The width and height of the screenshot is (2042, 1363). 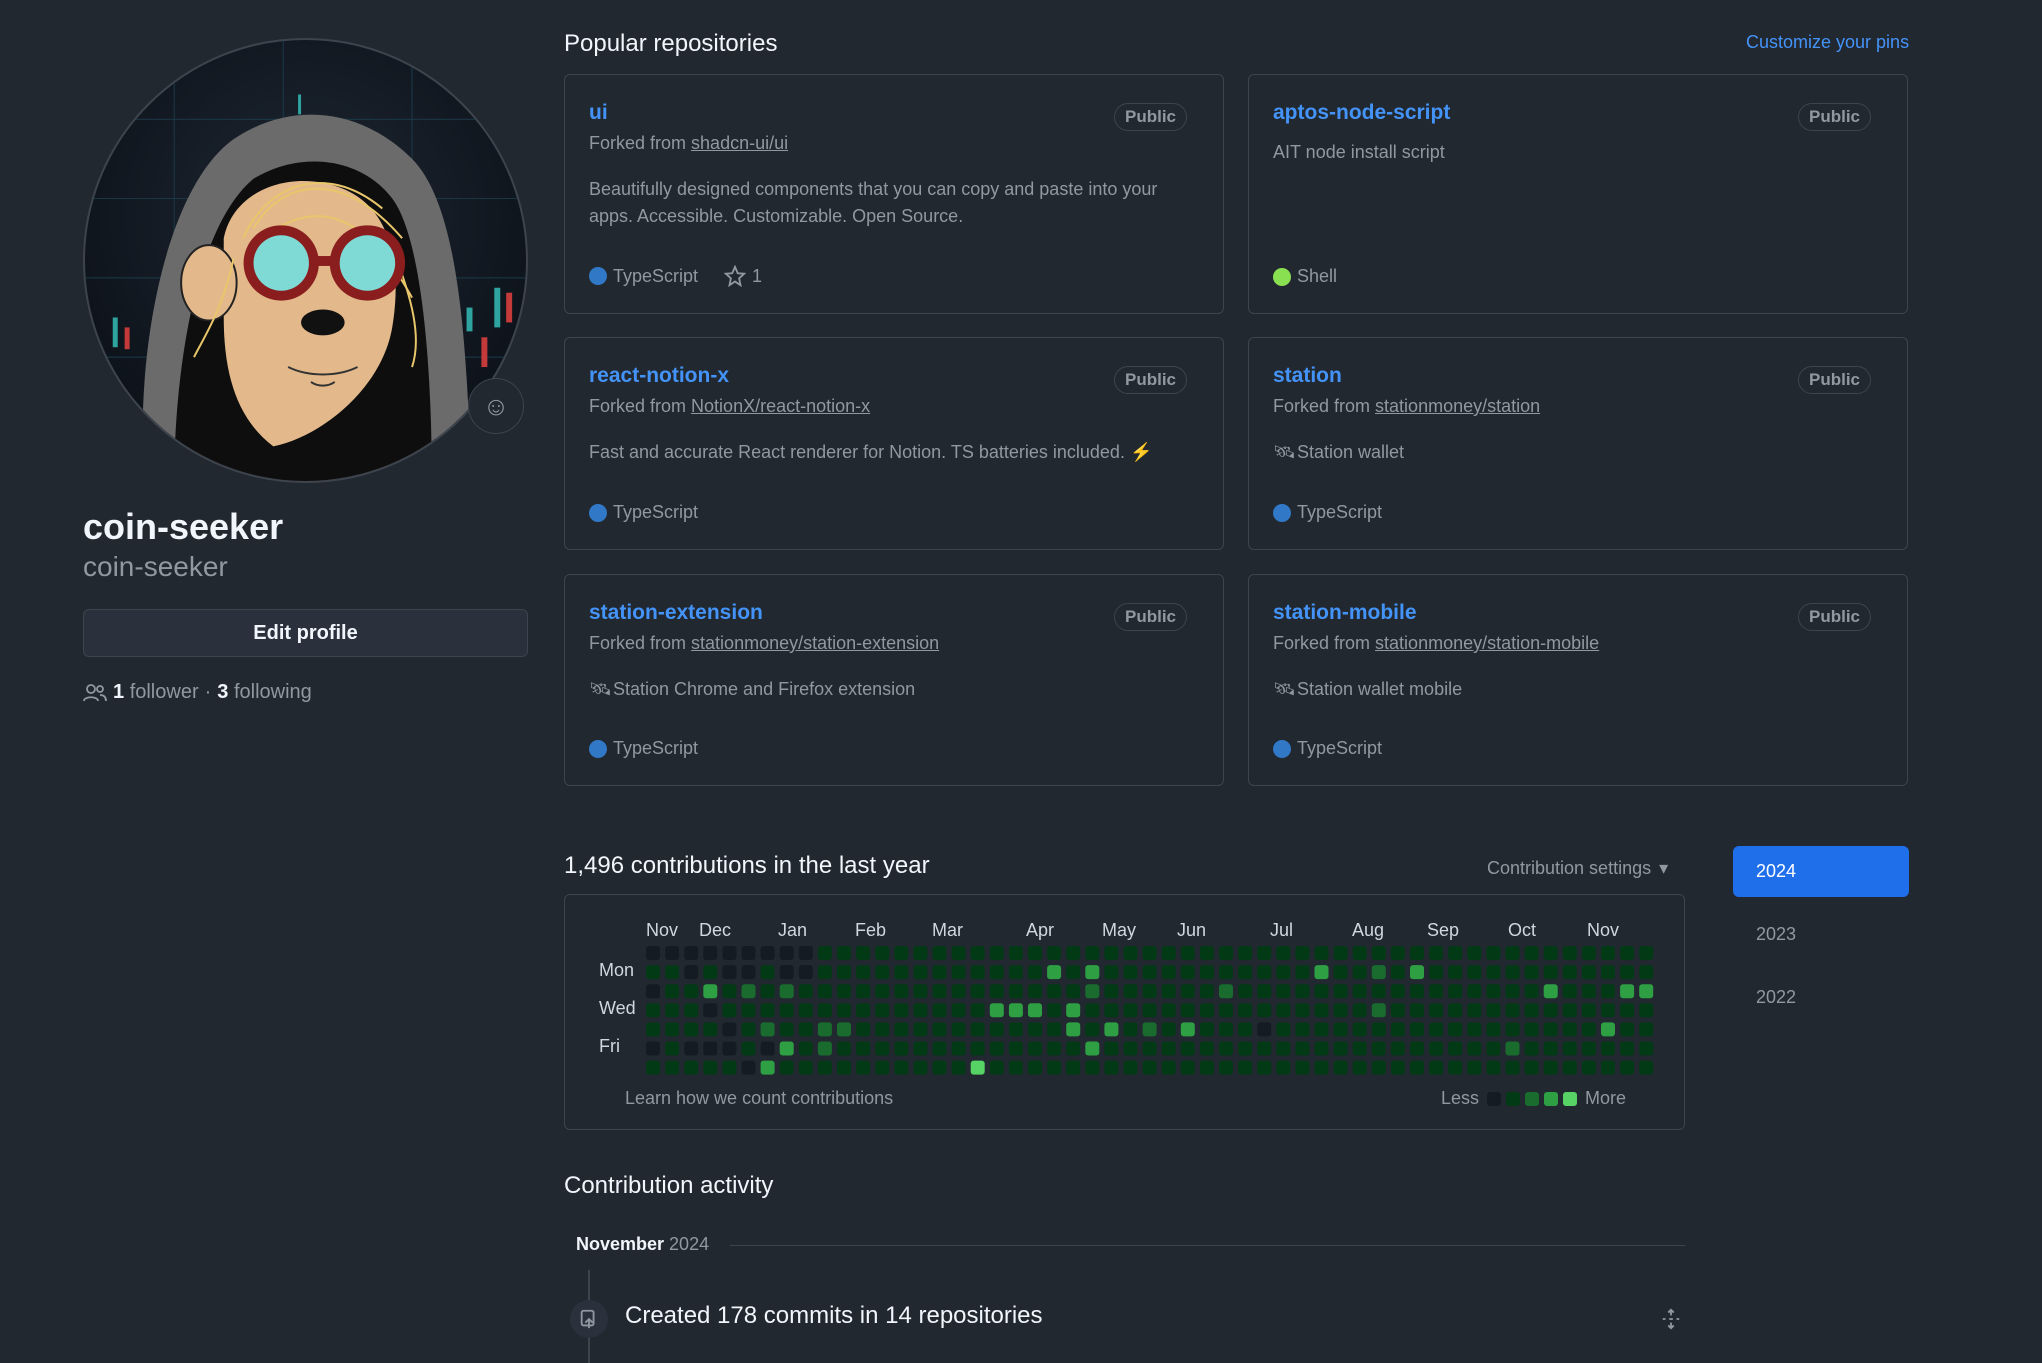 What do you see at coordinates (759, 1098) in the screenshot?
I see `learn-contributions-link: Learn how we count contributions` at bounding box center [759, 1098].